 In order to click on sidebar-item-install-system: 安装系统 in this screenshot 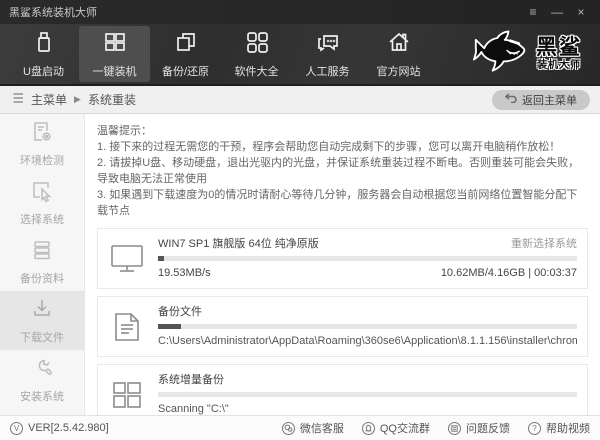, I will do `click(42, 379)`.